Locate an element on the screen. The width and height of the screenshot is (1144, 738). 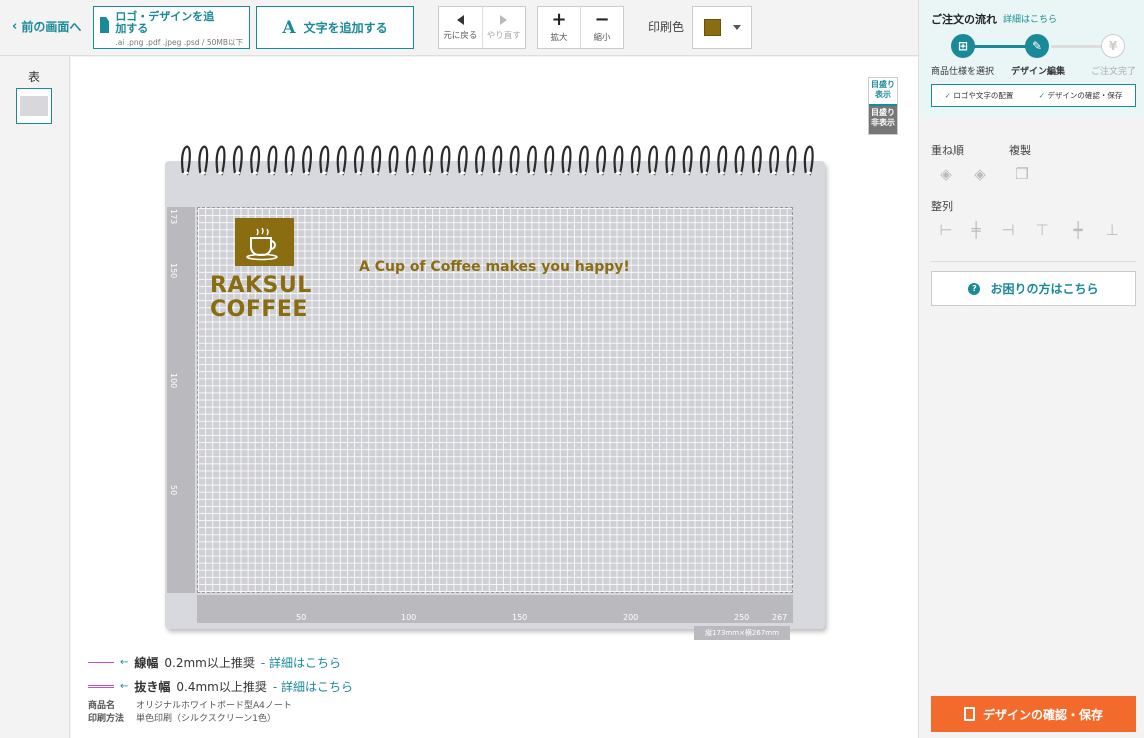
zoom-out-button: − 縮小 is located at coordinates (601, 27).